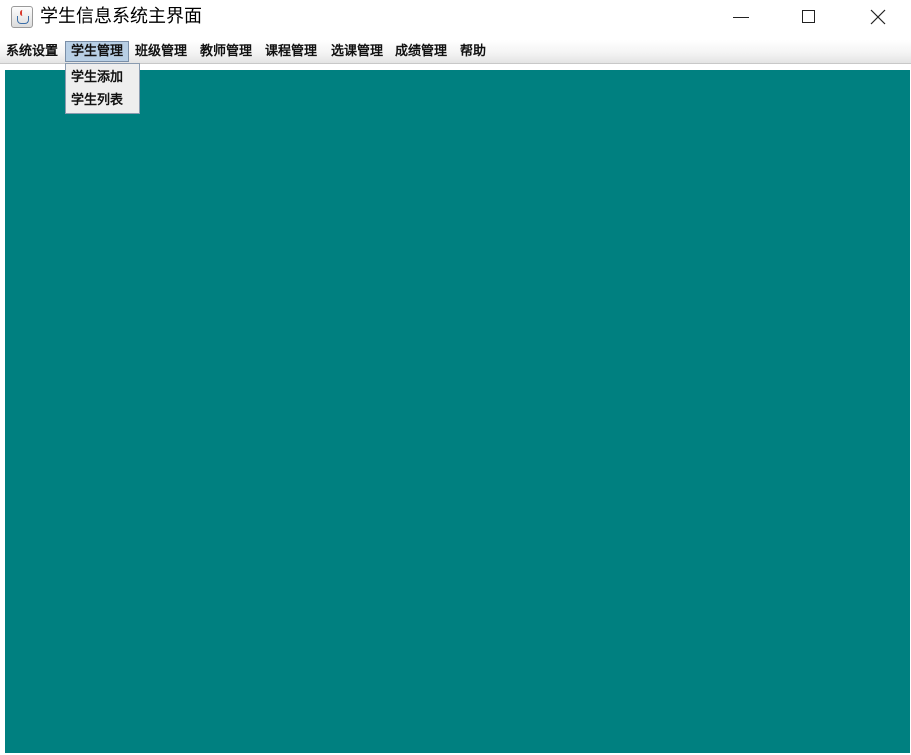 The height and width of the screenshot is (755, 911). What do you see at coordinates (102, 100) in the screenshot?
I see `menu-item-student-list: 学生列表` at bounding box center [102, 100].